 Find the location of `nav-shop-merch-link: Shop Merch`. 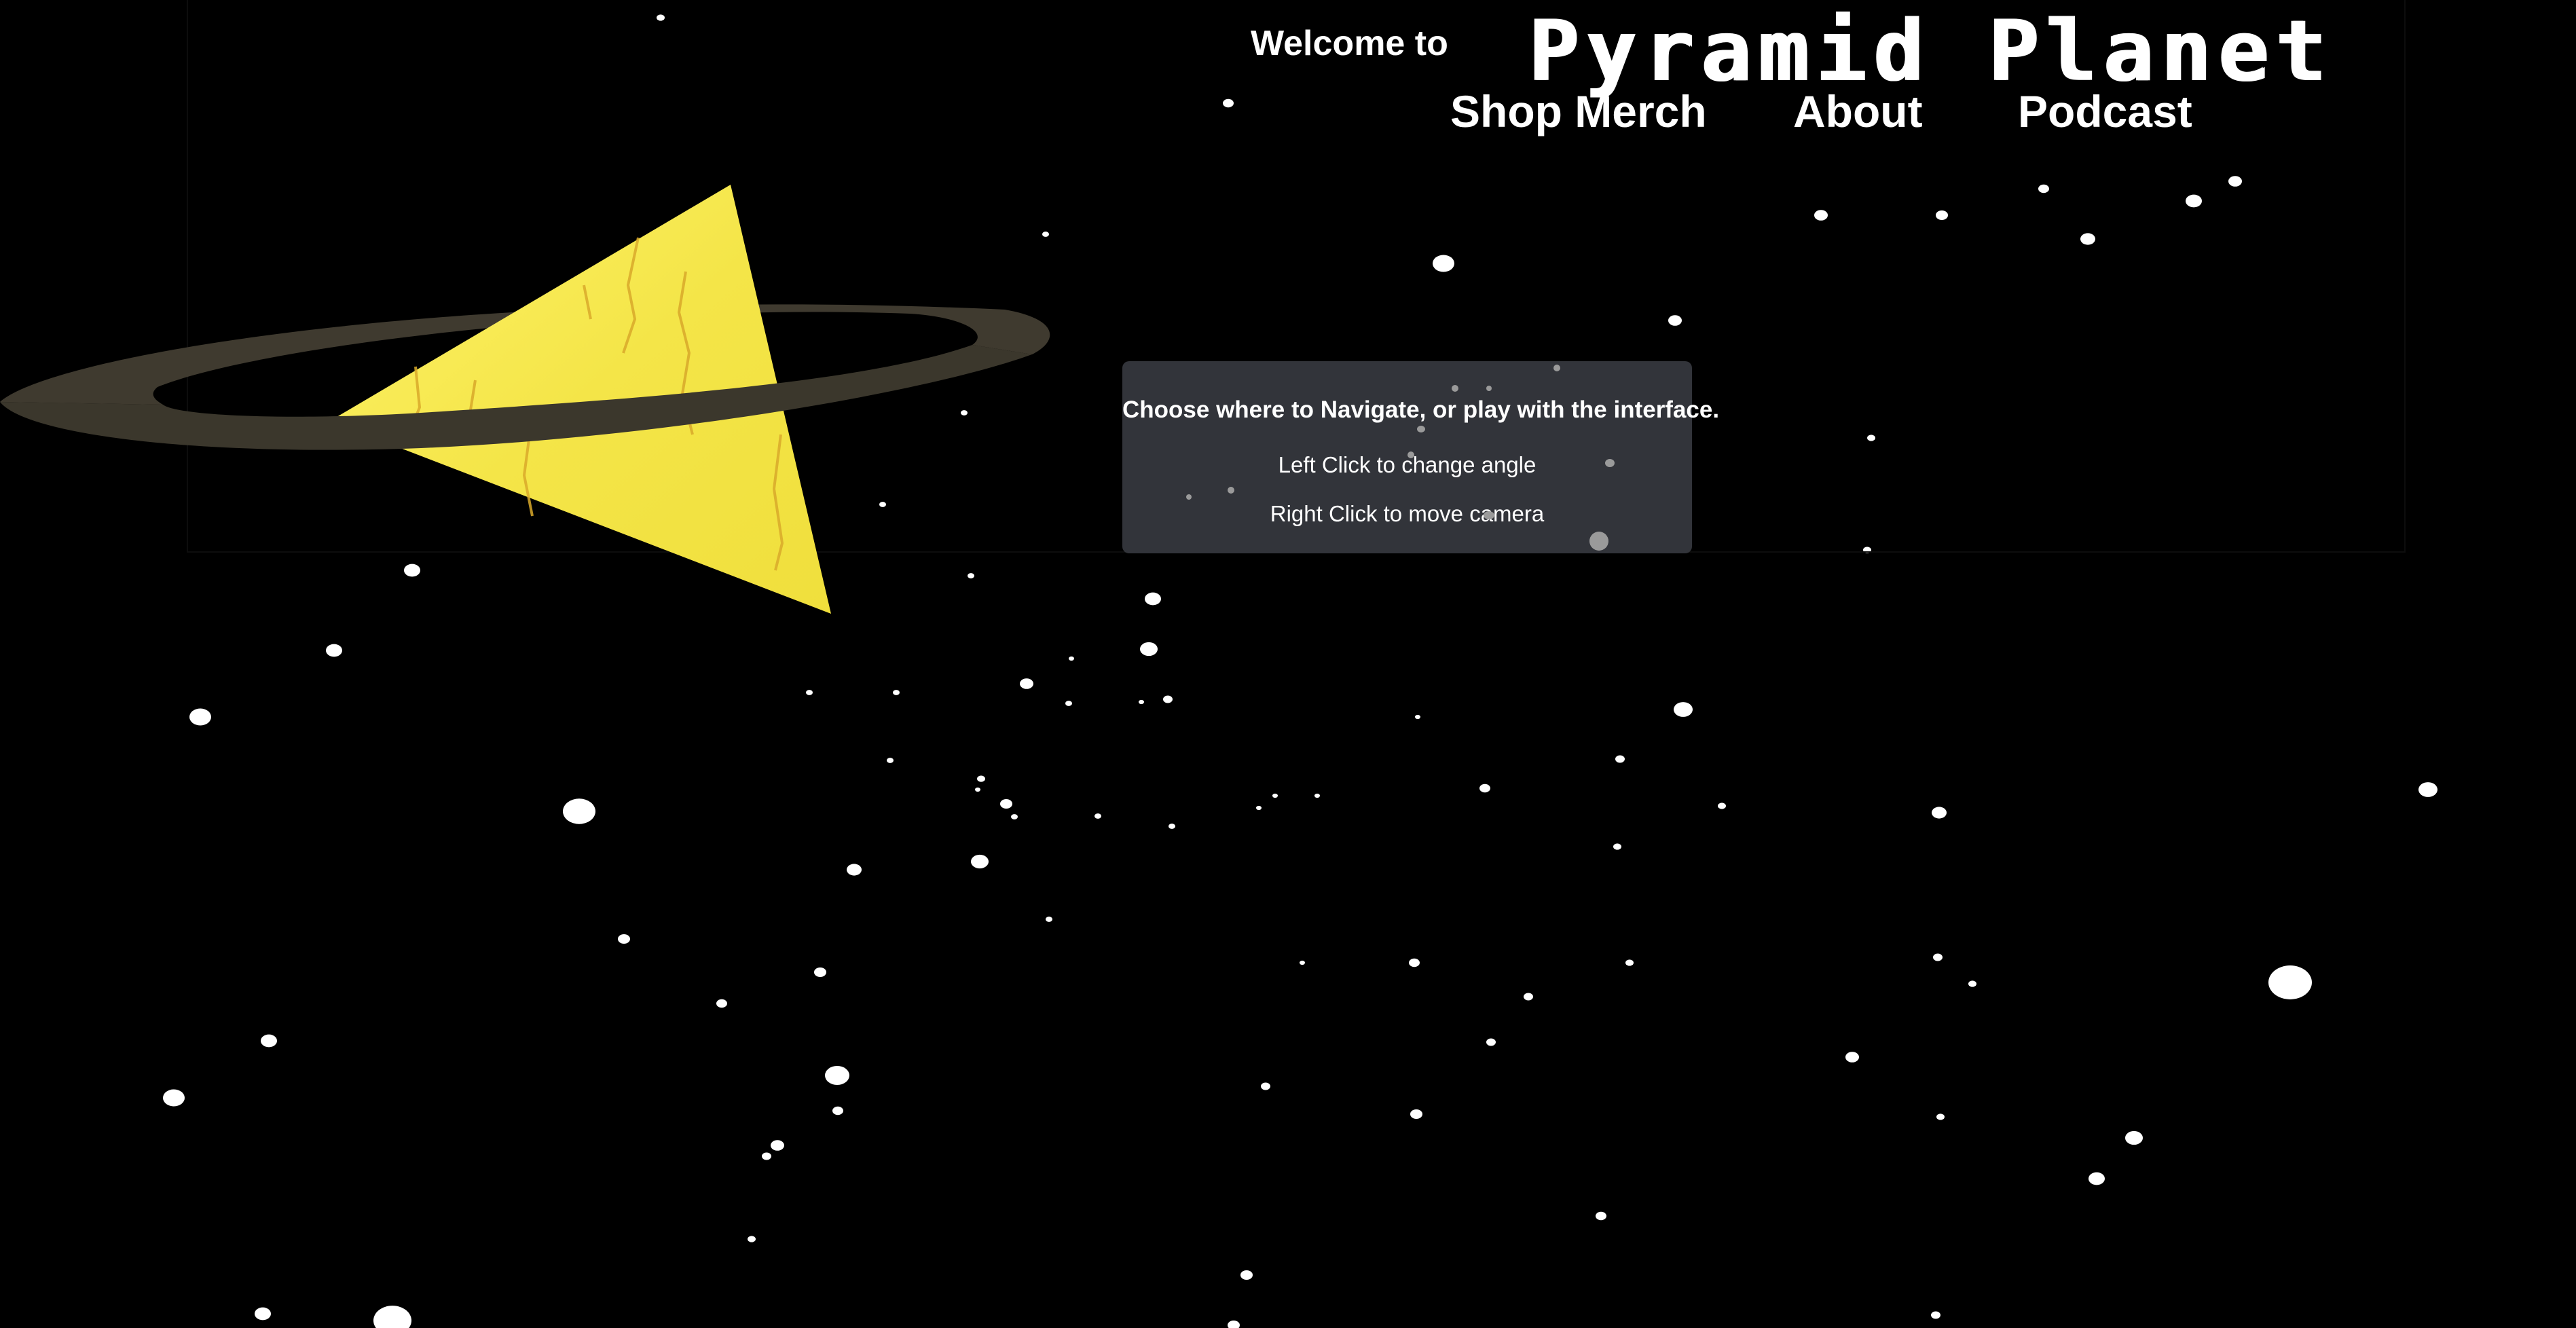

nav-shop-merch-link: Shop Merch is located at coordinates (1578, 112).